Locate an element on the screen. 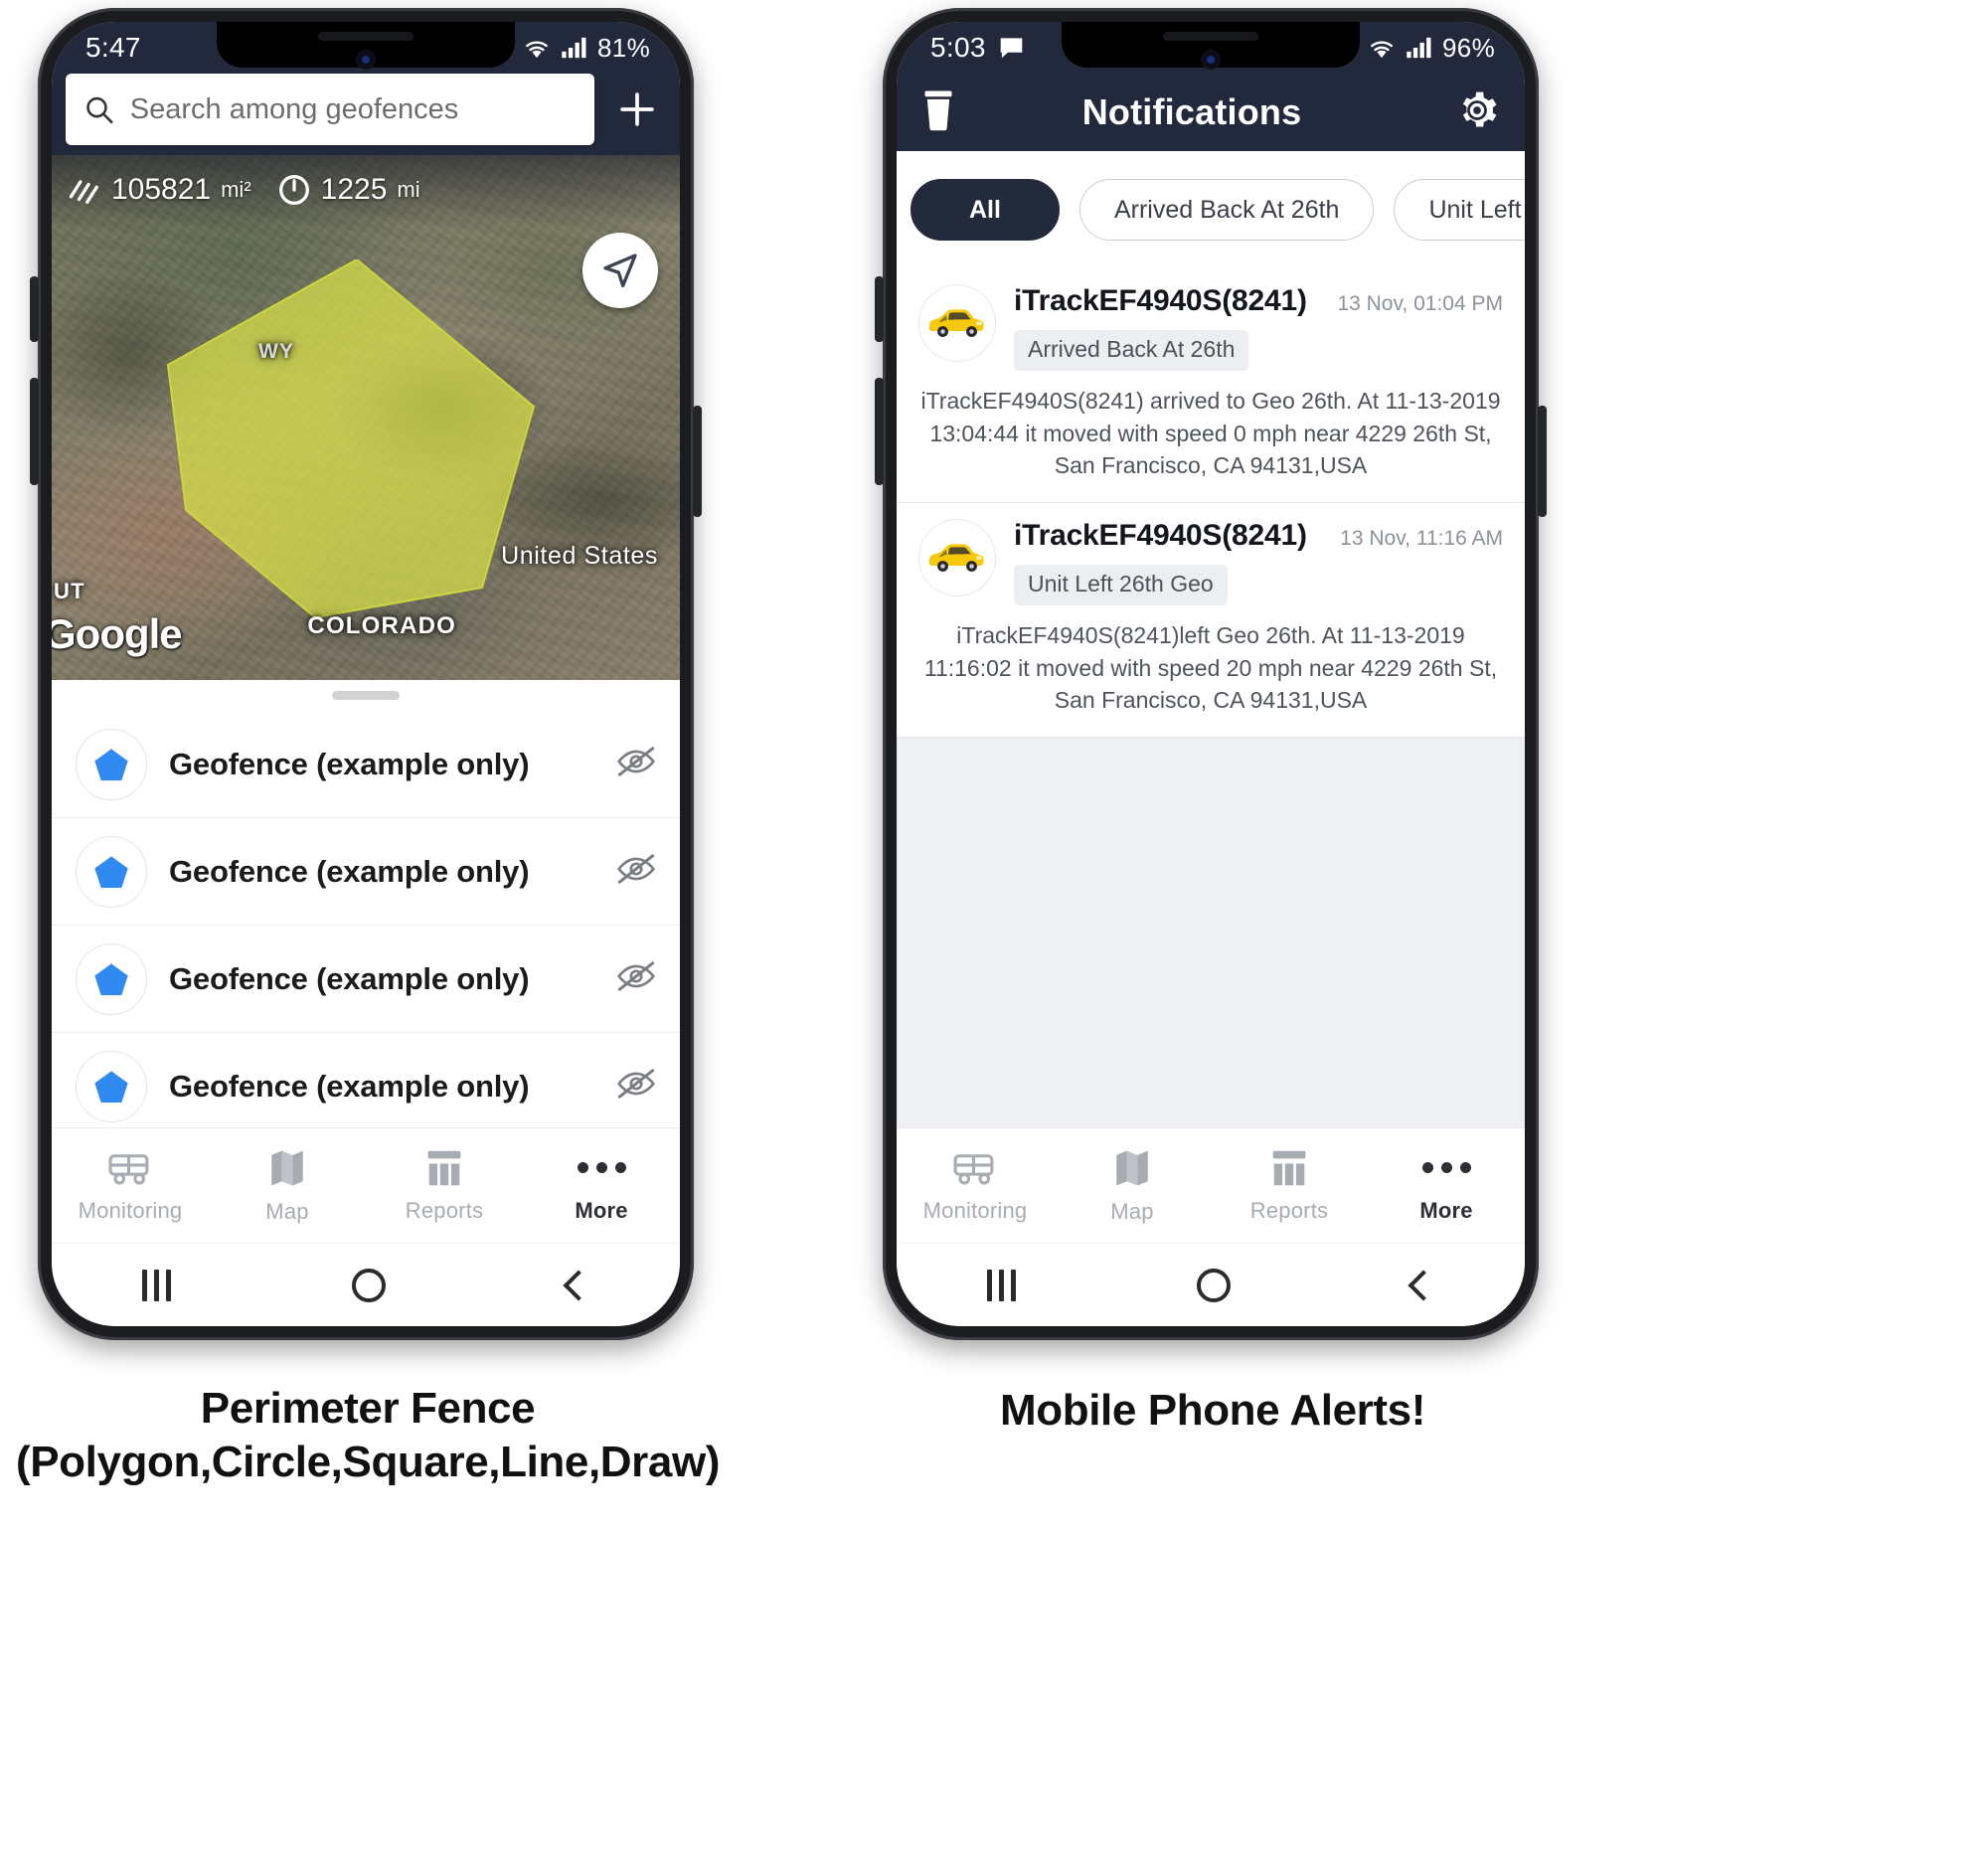  tab-label: Monitoring is located at coordinates (975, 1210).